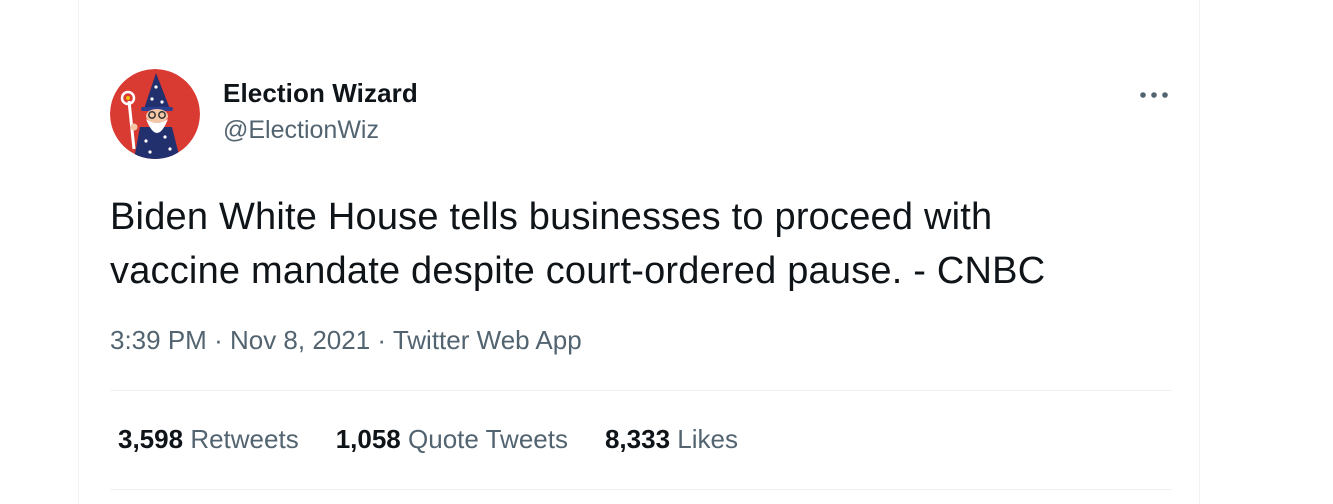  Describe the element at coordinates (301, 130) in the screenshot. I see `author-handle: @ElectionWiz` at that location.